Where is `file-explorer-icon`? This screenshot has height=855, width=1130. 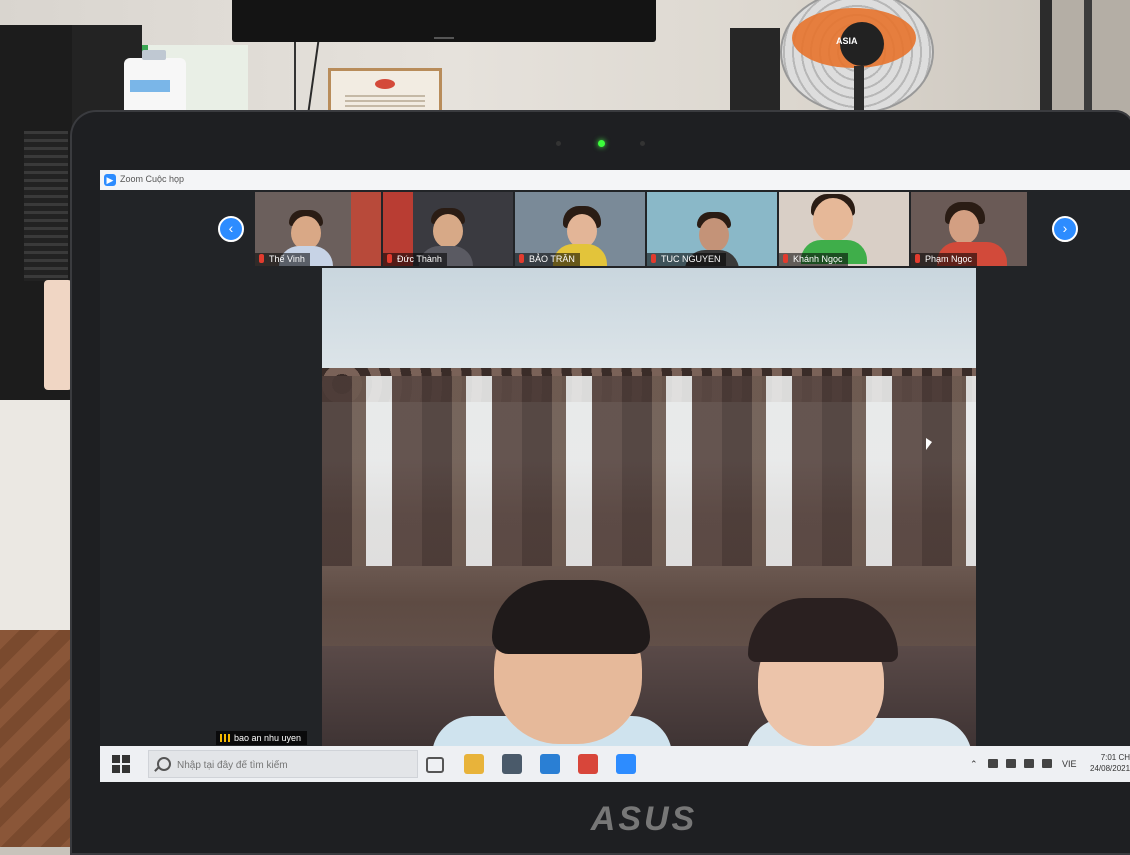 file-explorer-icon is located at coordinates (474, 764).